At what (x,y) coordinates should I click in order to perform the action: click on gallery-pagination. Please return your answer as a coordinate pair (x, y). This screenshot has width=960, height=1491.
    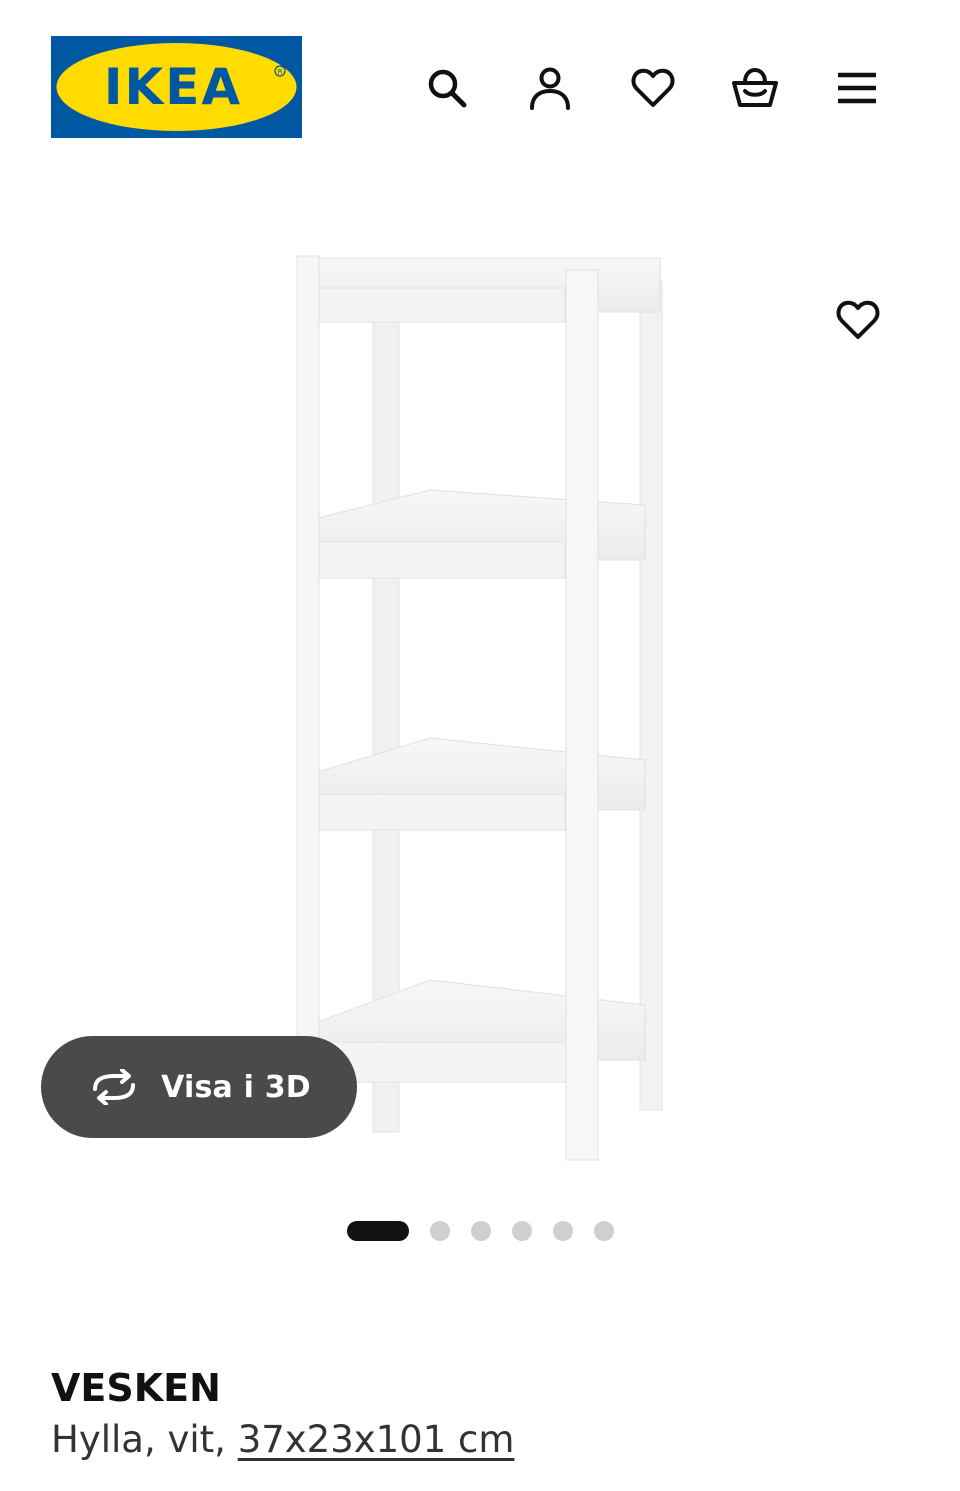
    Looking at the image, I should click on (480, 1231).